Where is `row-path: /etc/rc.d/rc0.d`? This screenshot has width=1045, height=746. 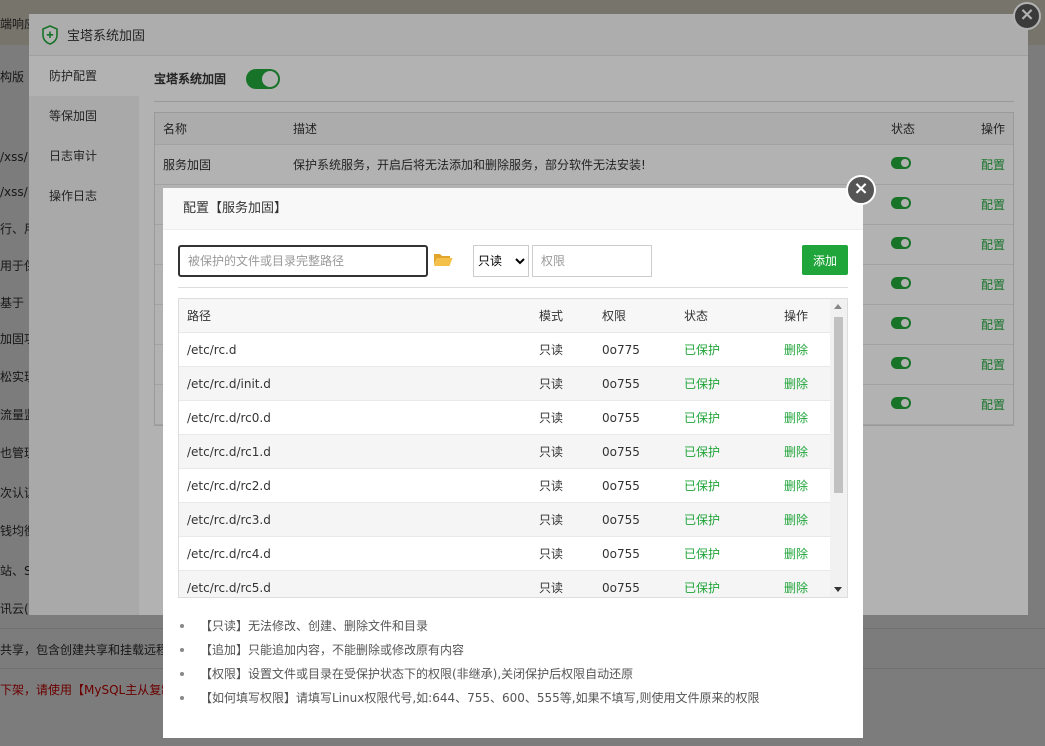 row-path: /etc/rc.d/rc0.d is located at coordinates (229, 417).